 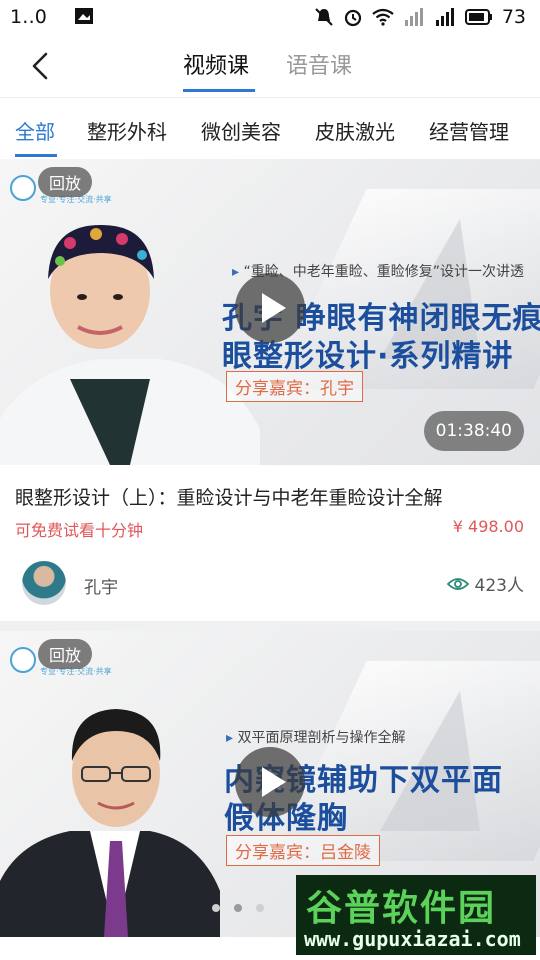 I want to click on course-price: ¥ 498.00, so click(x=488, y=526).